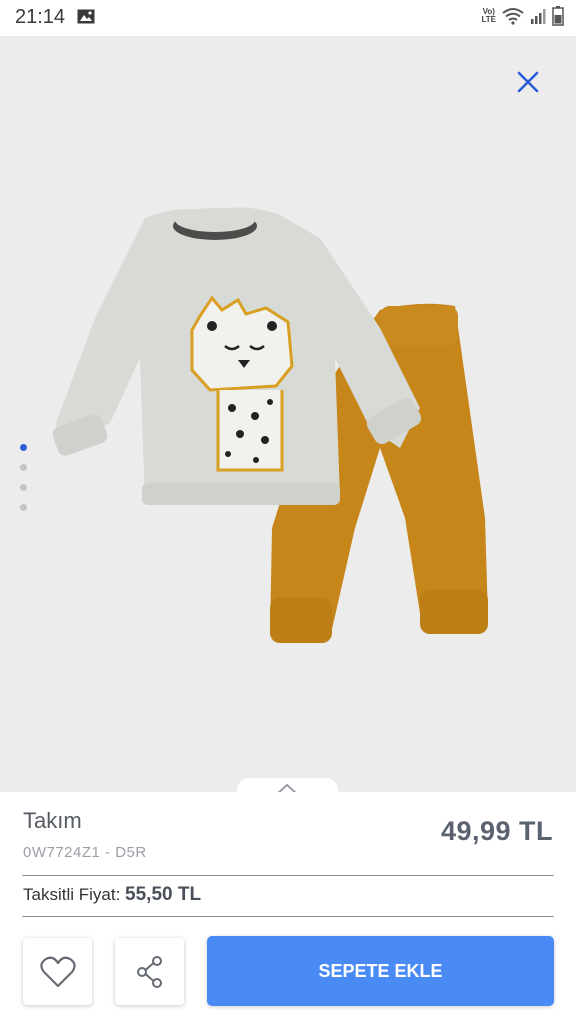 Image resolution: width=576 pixels, height=1024 pixels. I want to click on add-to-cart-button: SEPETE EKLE, so click(380, 971).